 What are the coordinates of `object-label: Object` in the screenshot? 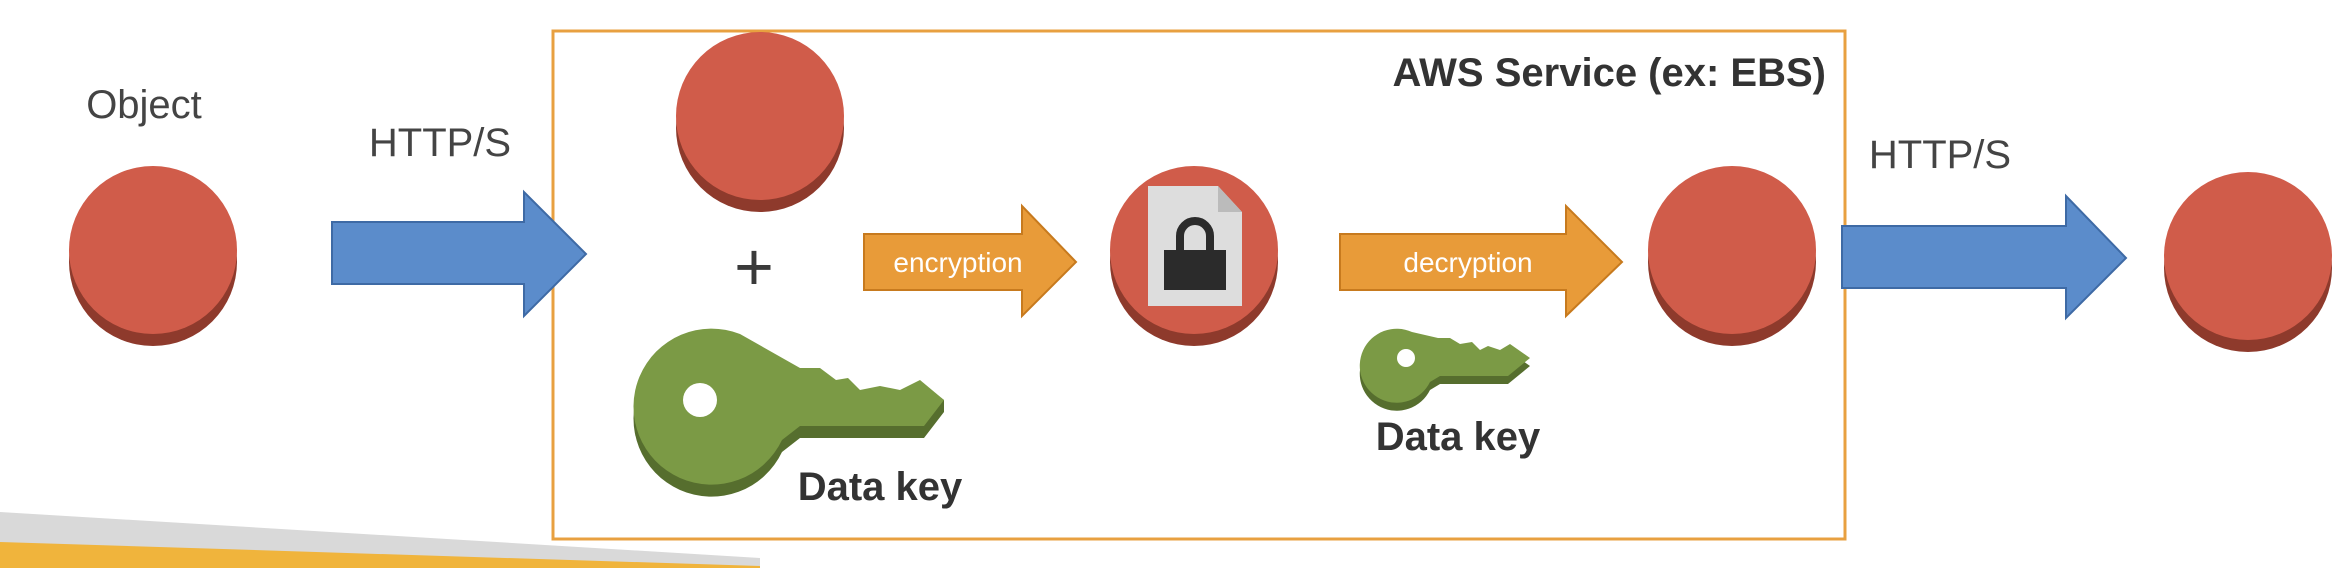 It's located at (144, 105).